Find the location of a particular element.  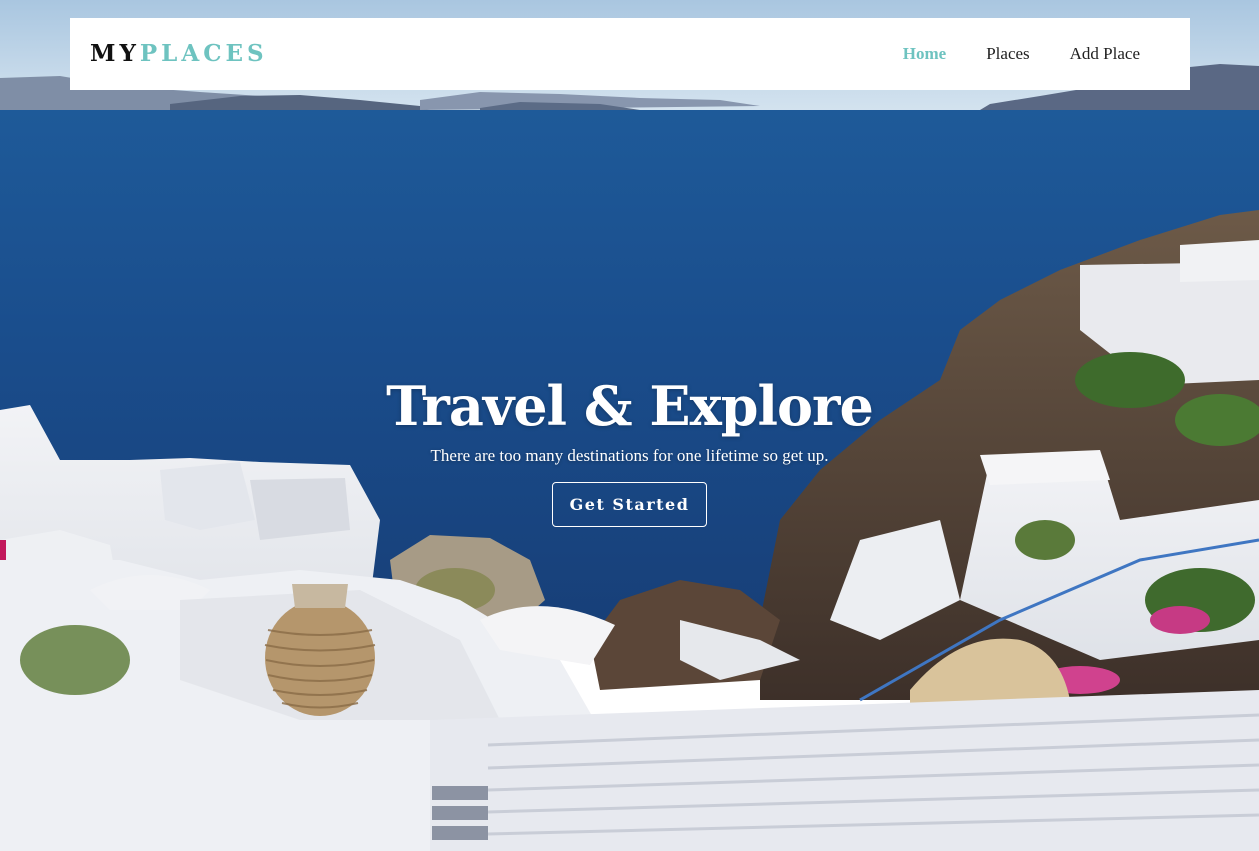

nav-link-places: Places is located at coordinates (1007, 54).